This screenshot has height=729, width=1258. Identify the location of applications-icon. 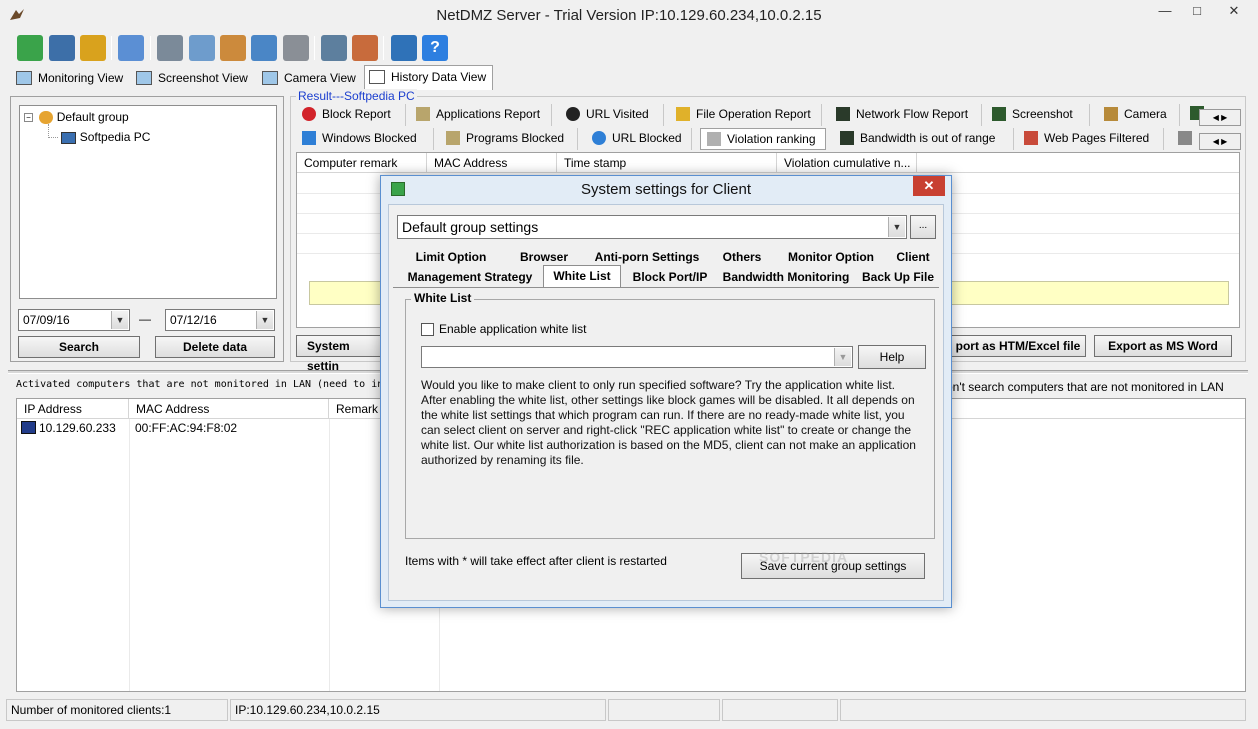
(423, 114).